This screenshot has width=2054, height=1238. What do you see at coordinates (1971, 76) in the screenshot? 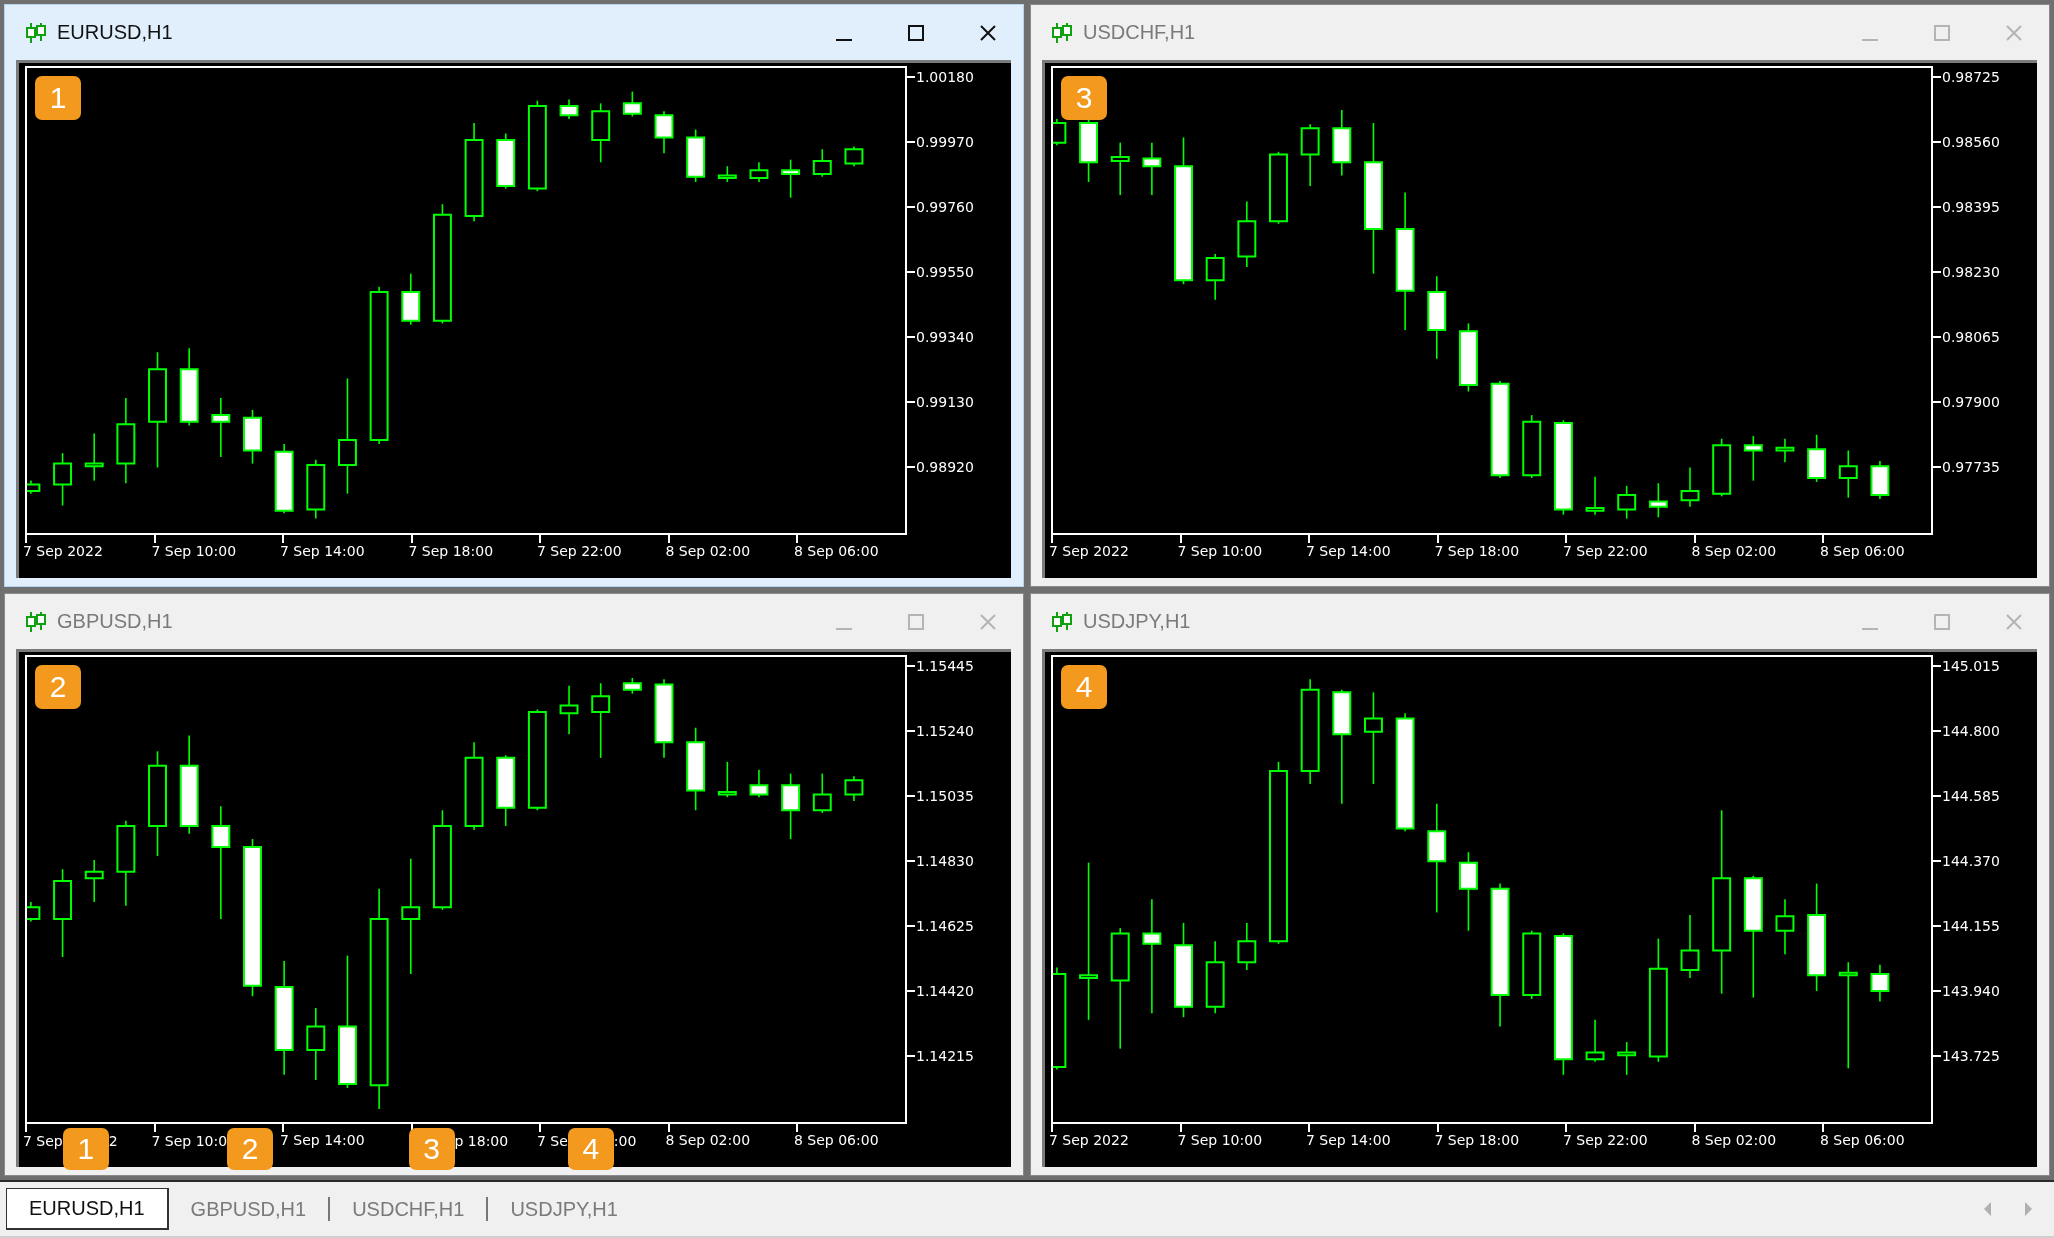
I see `price-label: 0.98725` at bounding box center [1971, 76].